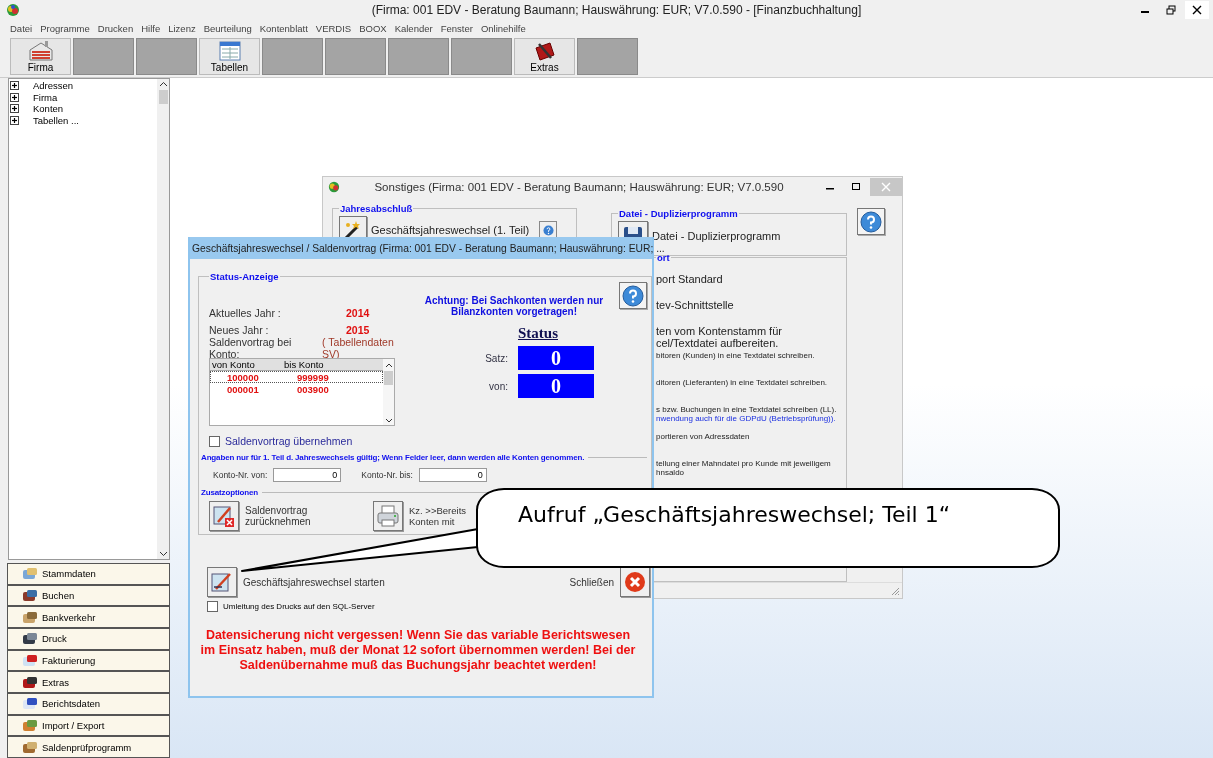  What do you see at coordinates (746, 418) in the screenshot?
I see `option-note: nwendung auch für die GDPdU (Betriebsprüfung)).` at bounding box center [746, 418].